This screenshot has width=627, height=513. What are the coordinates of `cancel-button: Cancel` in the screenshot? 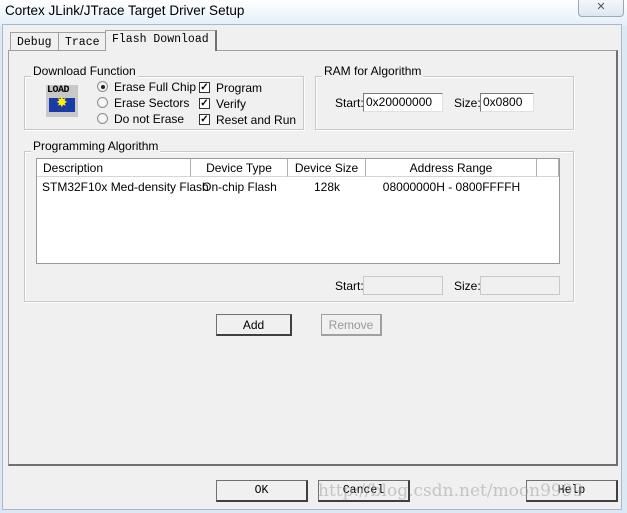 It's located at (364, 491).